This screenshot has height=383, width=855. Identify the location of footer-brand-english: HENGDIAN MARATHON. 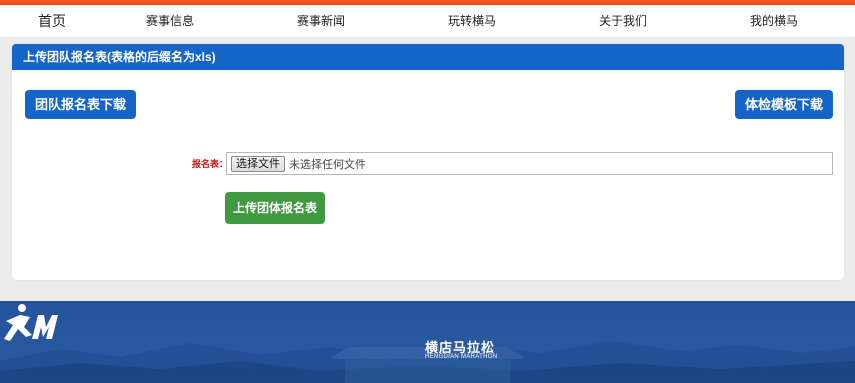
(461, 357).